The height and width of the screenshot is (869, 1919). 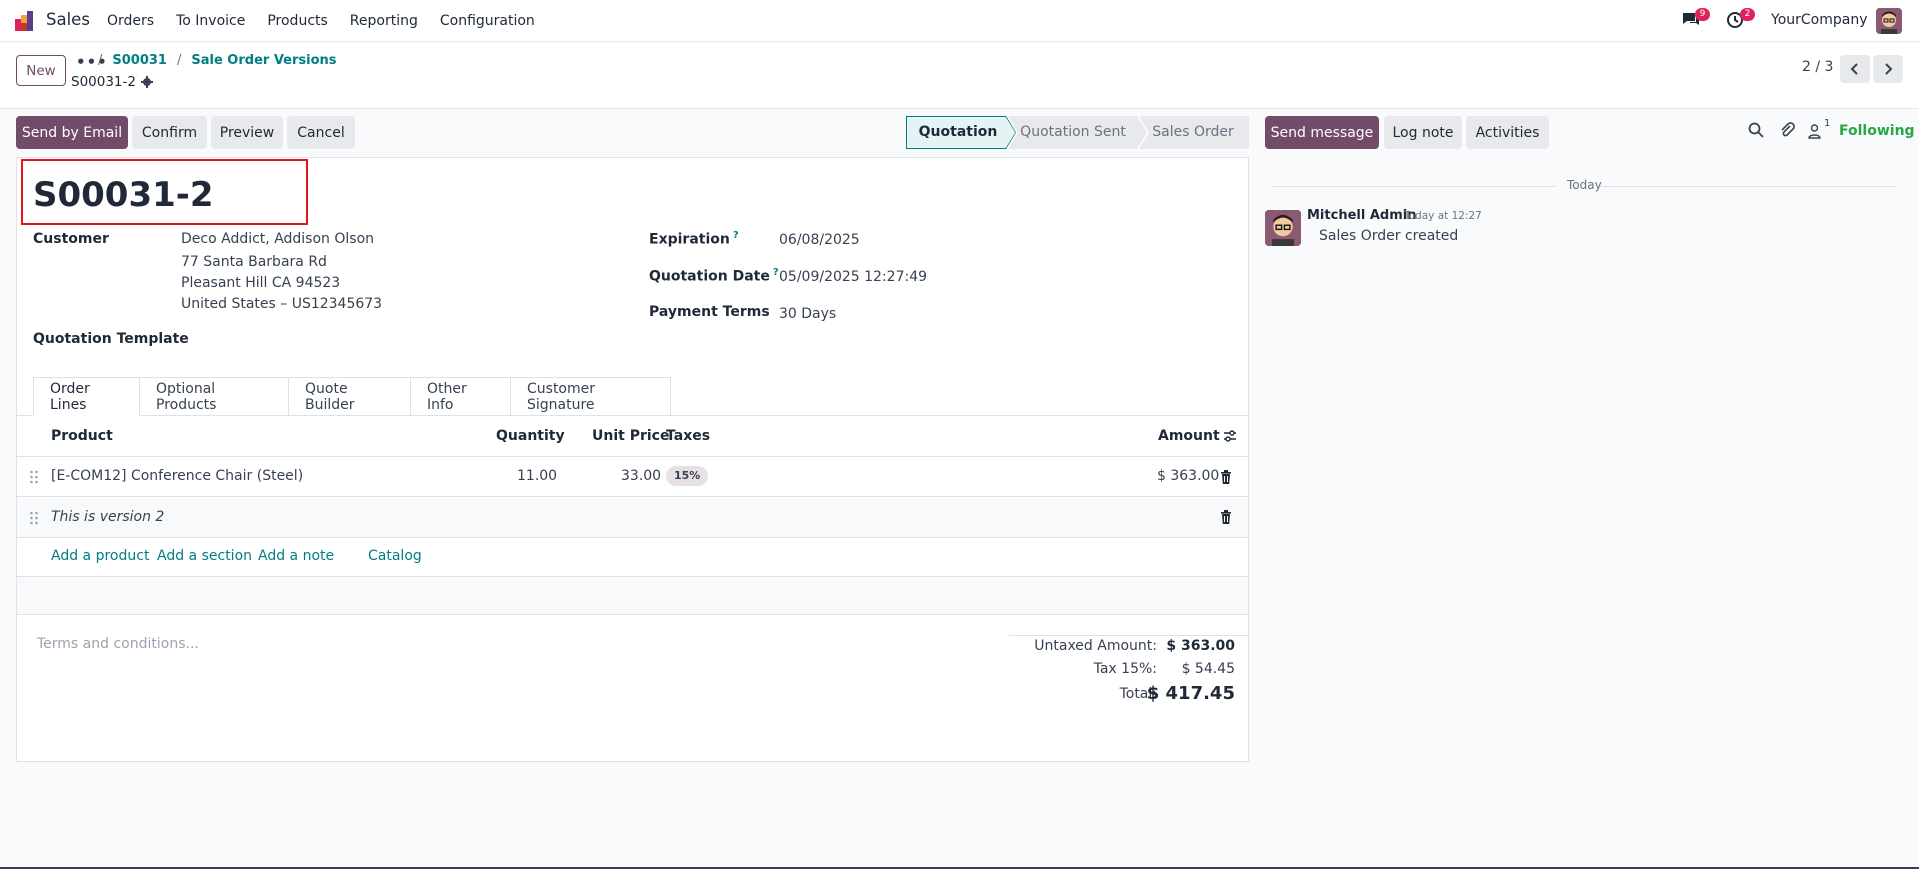 What do you see at coordinates (247, 132) in the screenshot?
I see `preview-button: Preview` at bounding box center [247, 132].